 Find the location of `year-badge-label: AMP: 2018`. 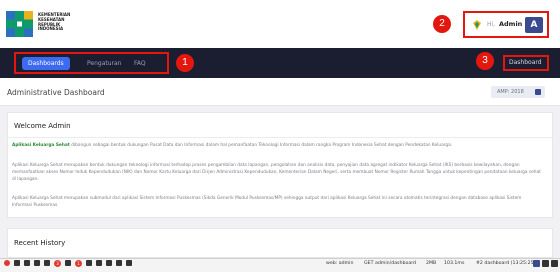

year-badge-label: AMP: 2018 is located at coordinates (510, 92).